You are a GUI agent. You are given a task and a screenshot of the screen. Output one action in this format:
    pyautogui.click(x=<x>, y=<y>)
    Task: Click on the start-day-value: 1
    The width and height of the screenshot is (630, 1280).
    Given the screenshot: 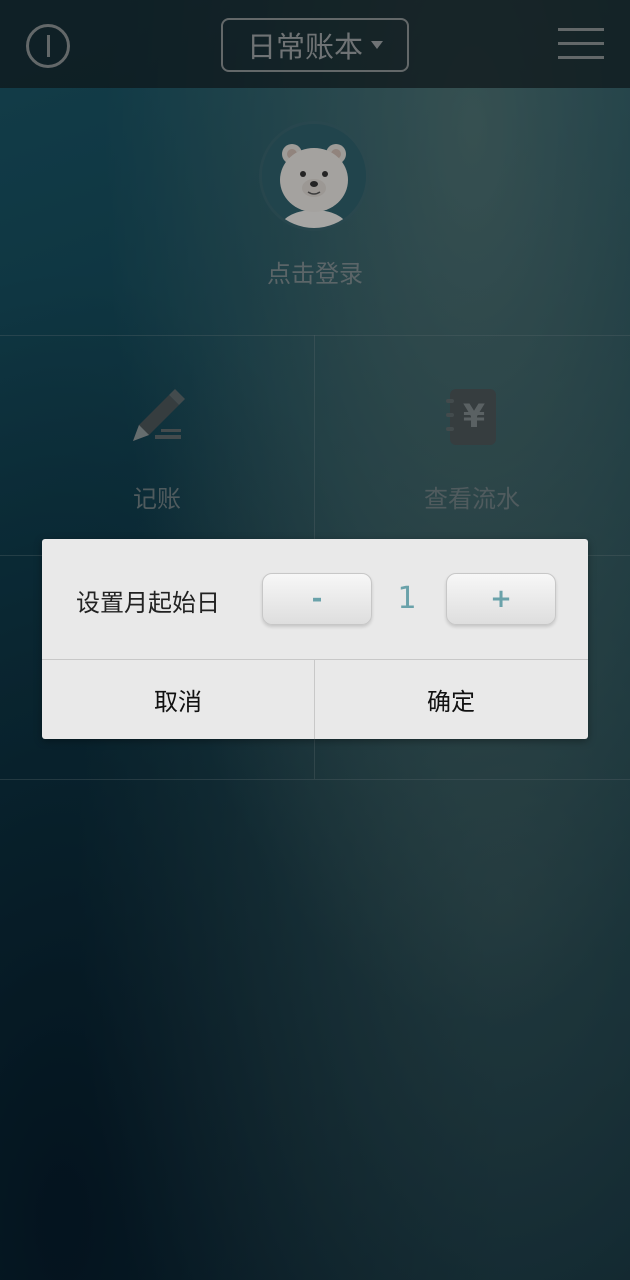 What is the action you would take?
    pyautogui.click(x=407, y=598)
    